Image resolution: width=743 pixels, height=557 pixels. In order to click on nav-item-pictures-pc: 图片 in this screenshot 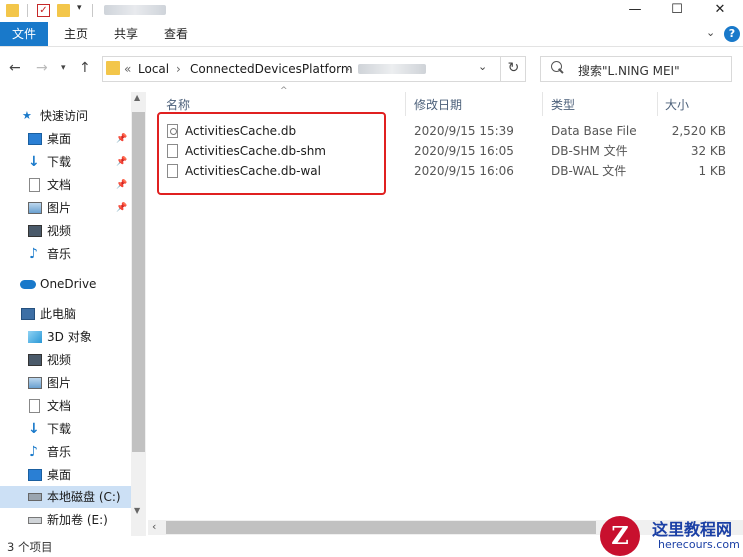, I will do `click(66, 383)`.